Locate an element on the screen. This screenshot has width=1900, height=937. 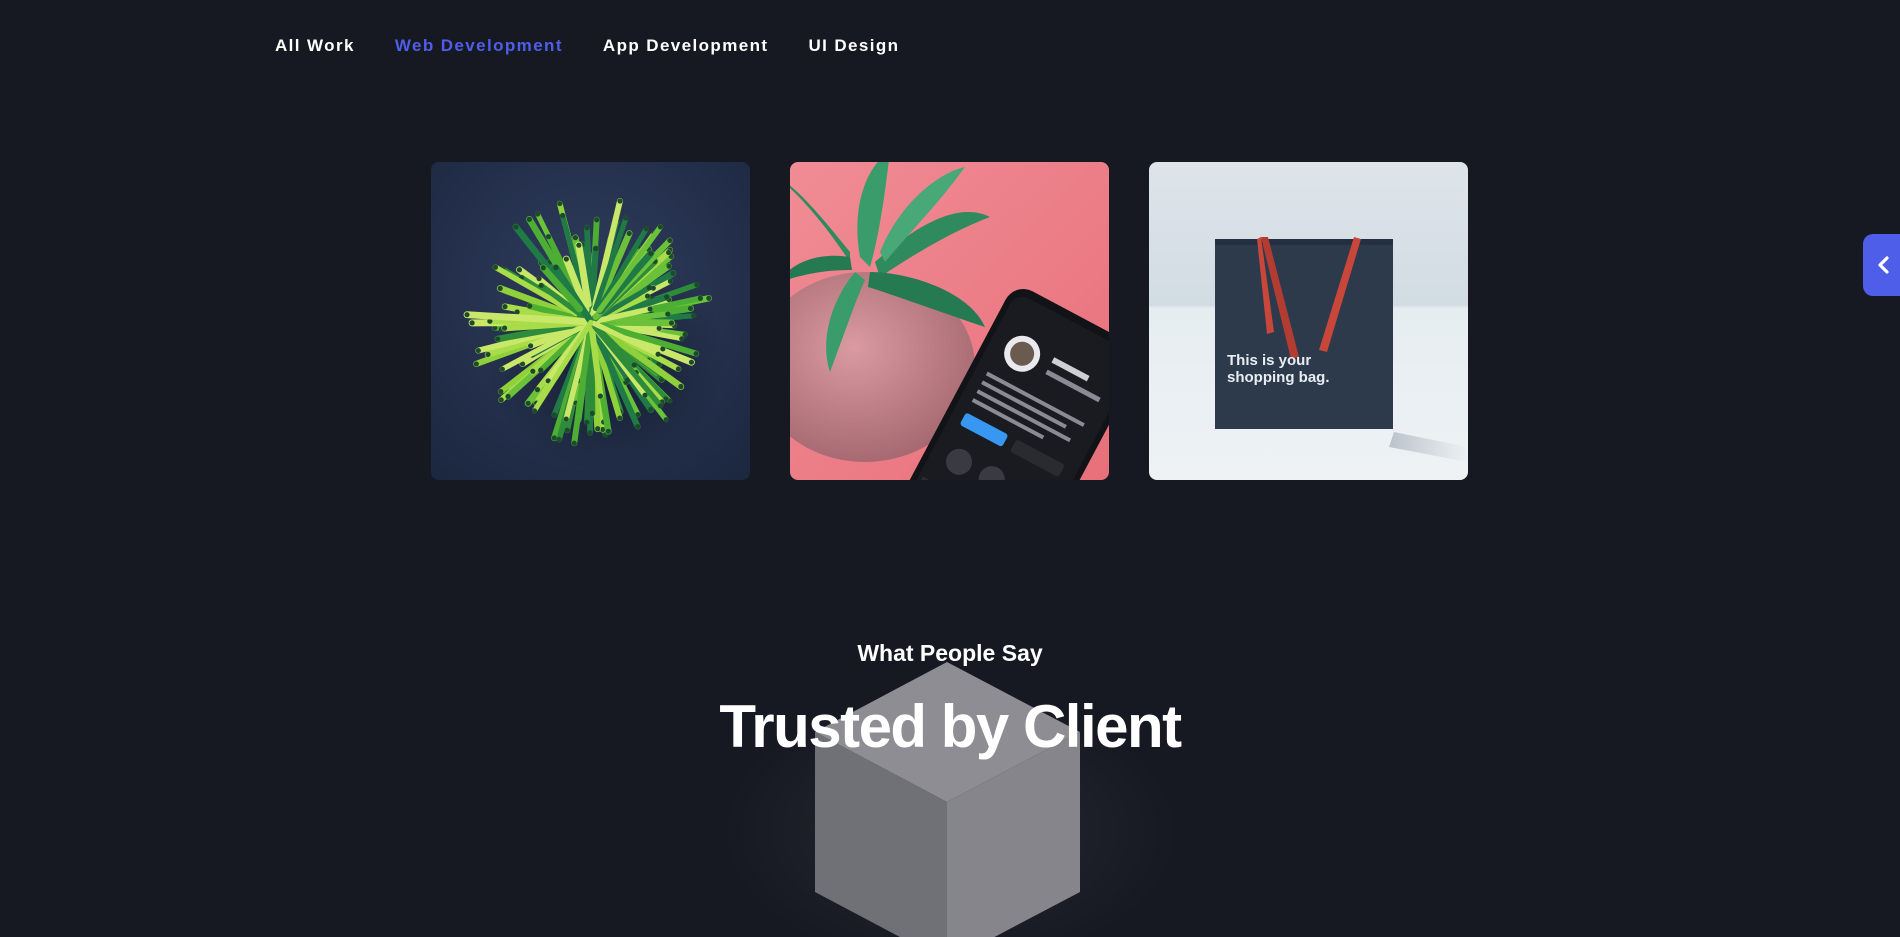
chevron-left-icon is located at coordinates (1883, 265).